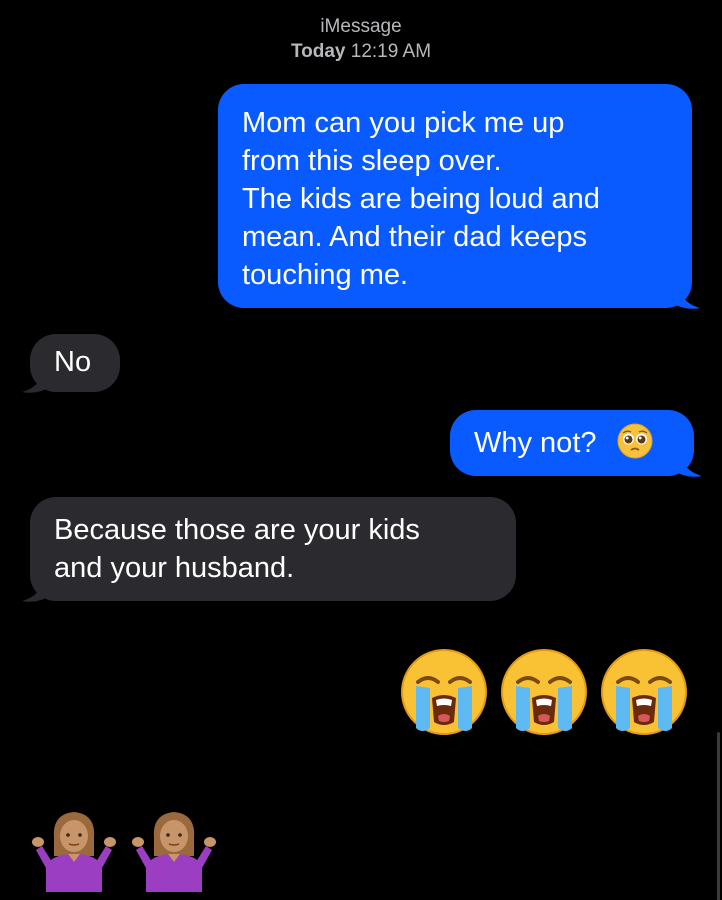  I want to click on service-label: iMessage, so click(361, 26).